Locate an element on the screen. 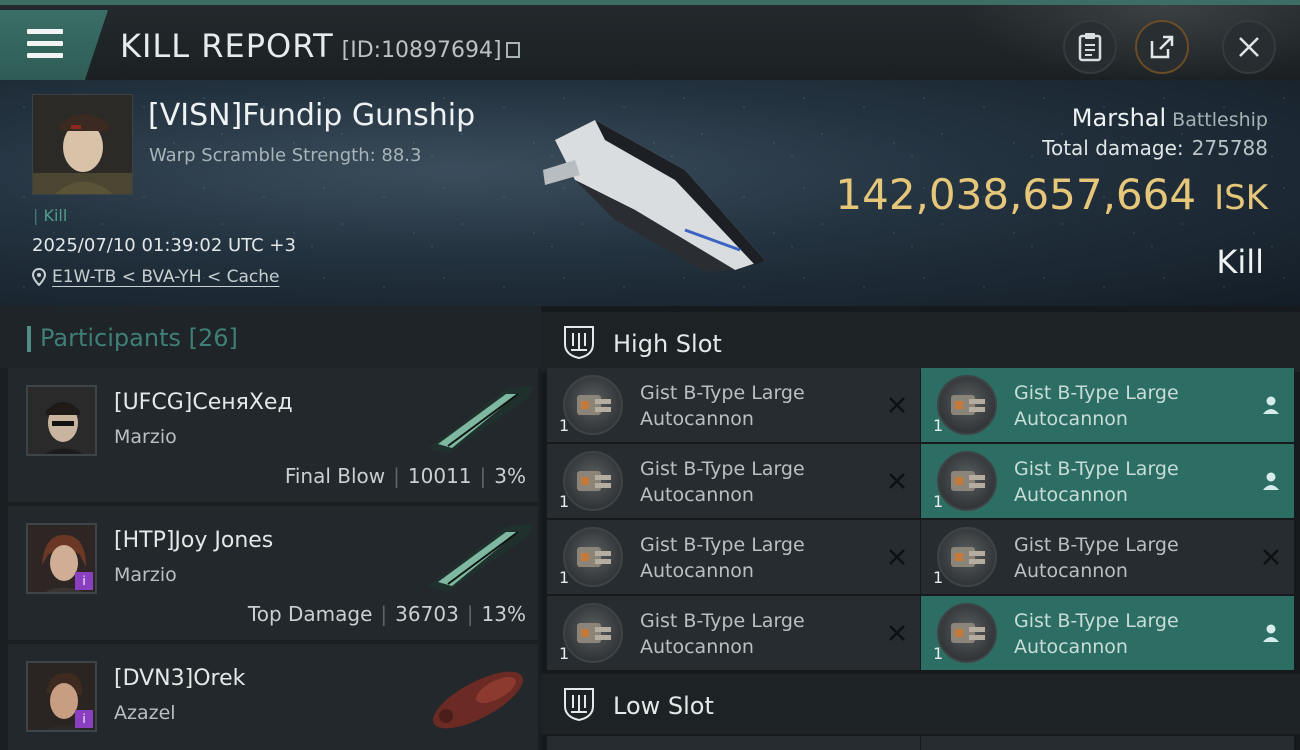 Image resolution: width=1300 pixels, height=750 pixels. clipboard-icon is located at coordinates (1090, 47).